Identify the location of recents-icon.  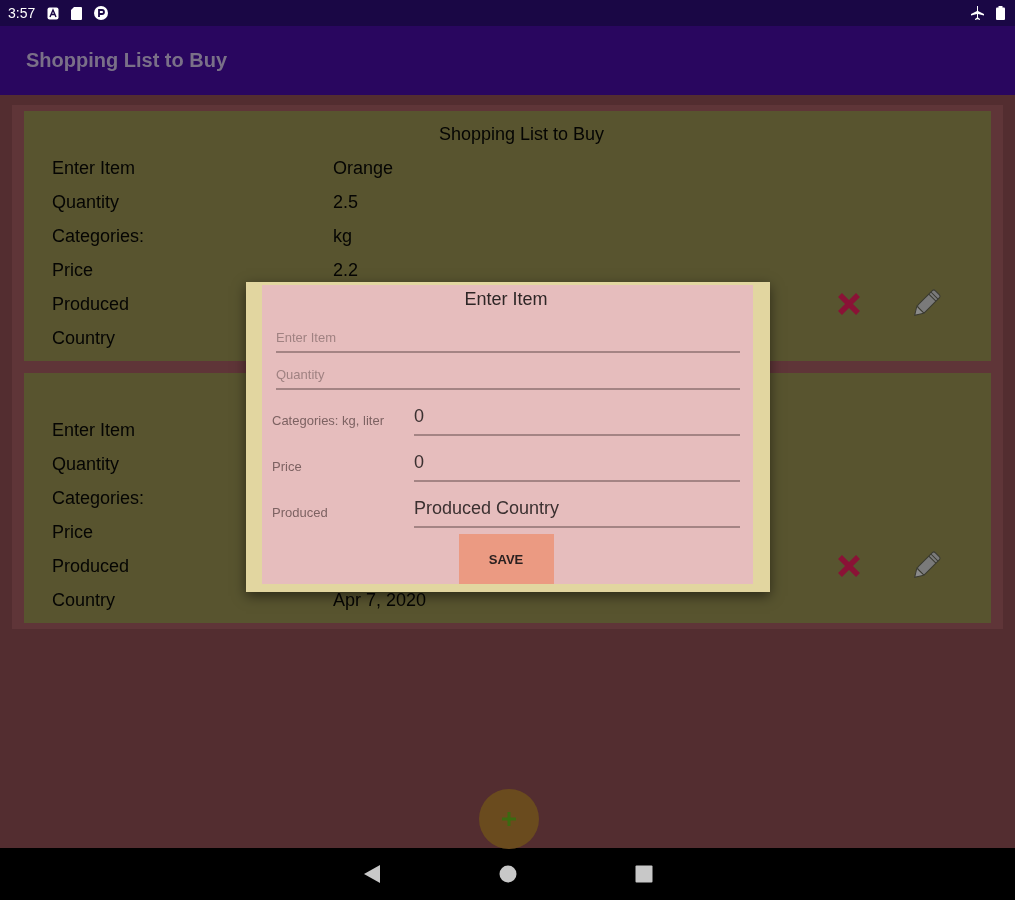
(643, 874).